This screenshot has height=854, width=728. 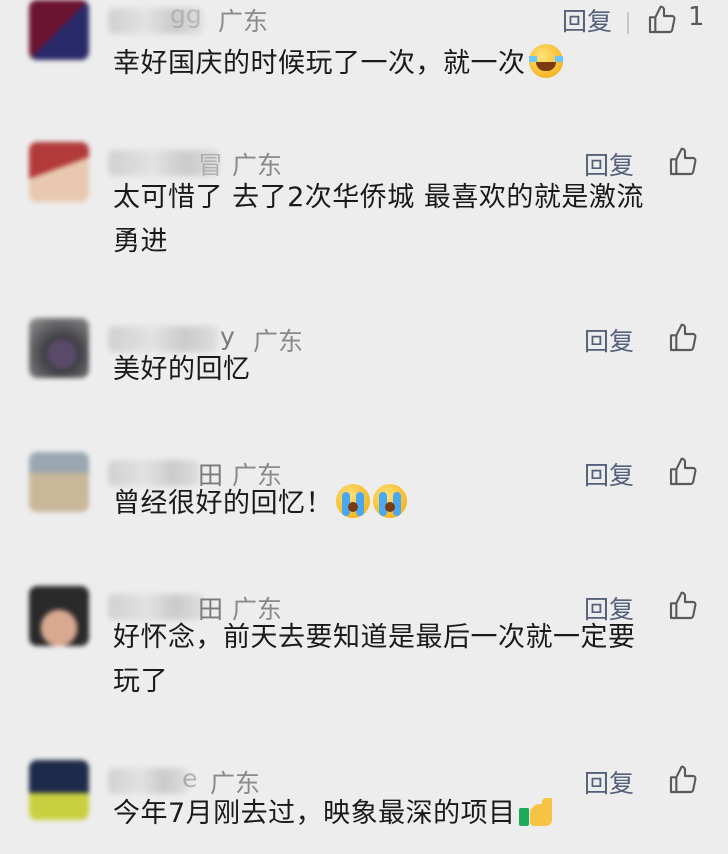 I want to click on comment-text: 幸好国庆的时候玩了一次，就一次, so click(x=413, y=64).